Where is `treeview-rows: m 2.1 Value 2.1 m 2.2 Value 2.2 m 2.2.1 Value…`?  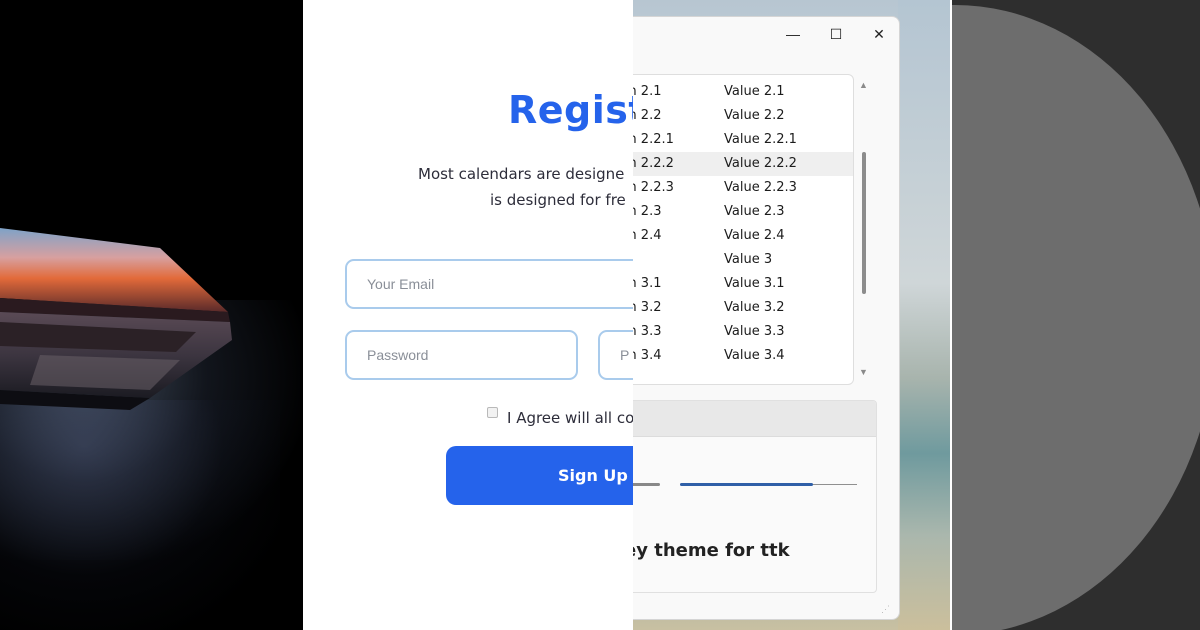
treeview-rows: m 2.1 Value 2.1 m 2.2 Value 2.2 m 2.2.1 Value… is located at coordinates (743, 224).